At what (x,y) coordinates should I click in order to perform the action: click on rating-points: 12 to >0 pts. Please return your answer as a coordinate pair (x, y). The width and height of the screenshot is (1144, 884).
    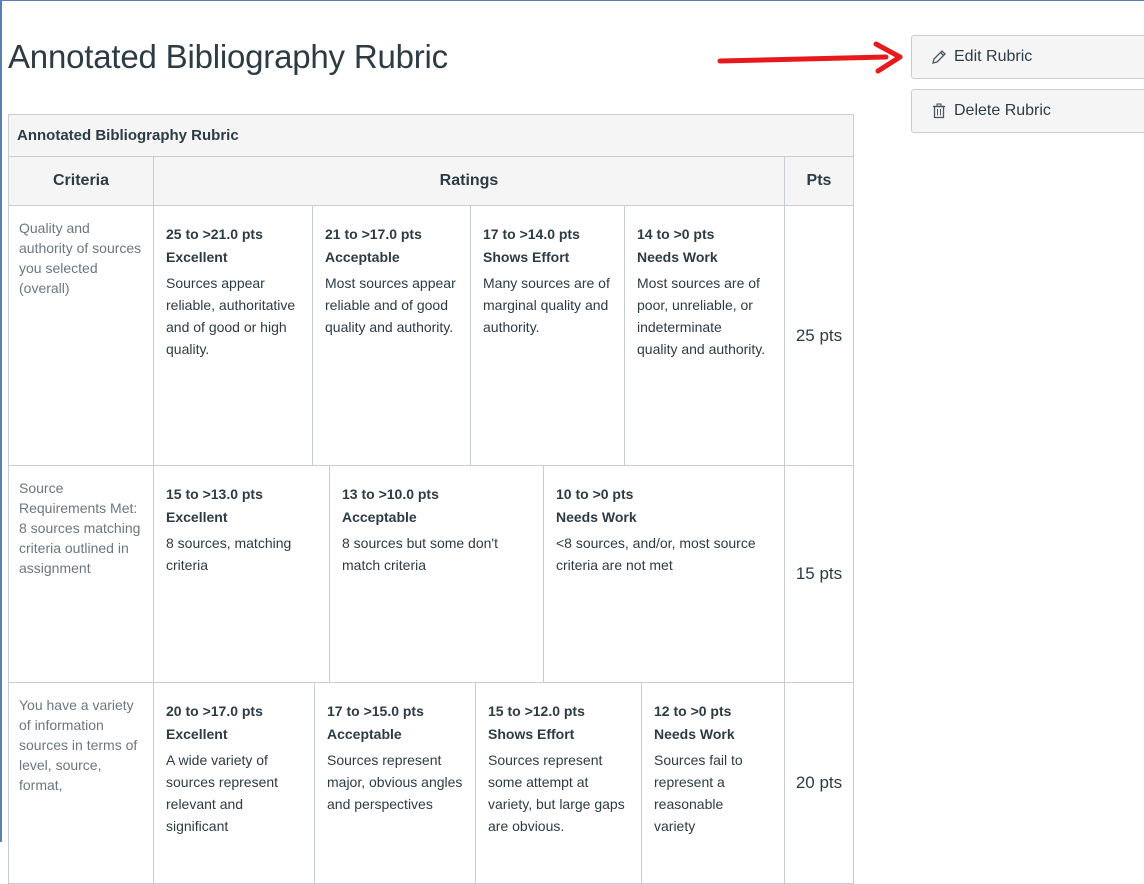
    Looking at the image, I should click on (693, 711).